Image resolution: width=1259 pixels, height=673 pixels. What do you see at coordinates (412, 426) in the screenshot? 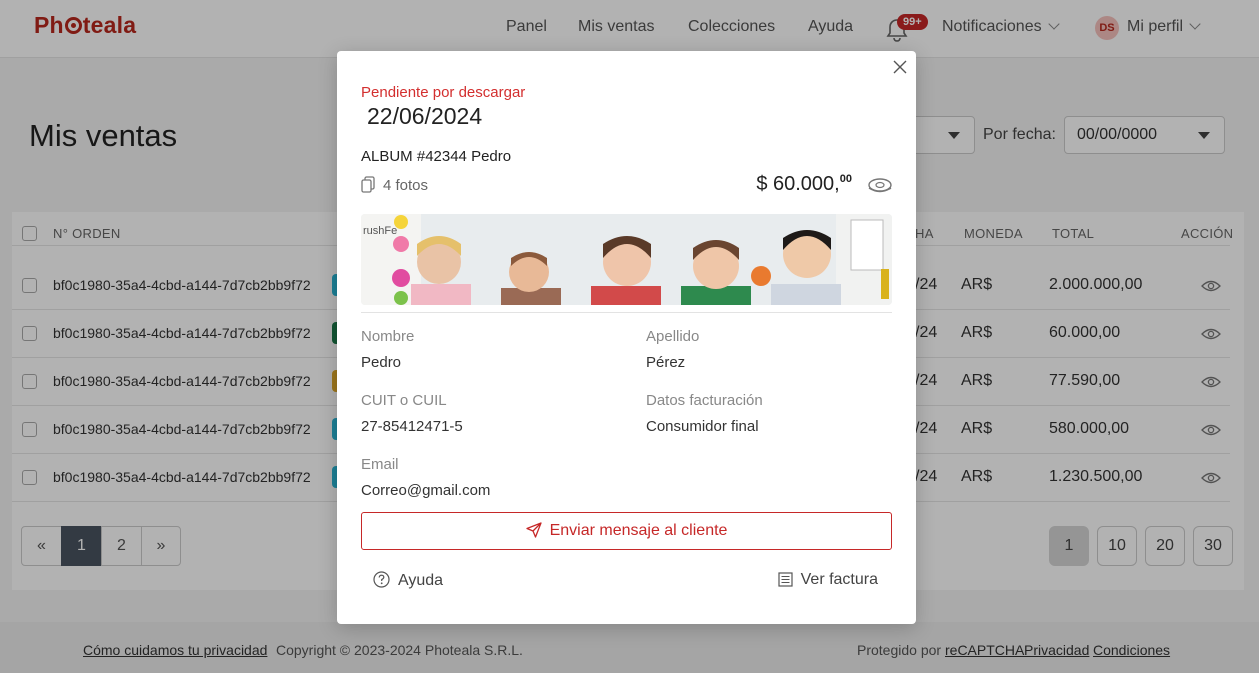
I see `tax-id-value: 27-85412471-5` at bounding box center [412, 426].